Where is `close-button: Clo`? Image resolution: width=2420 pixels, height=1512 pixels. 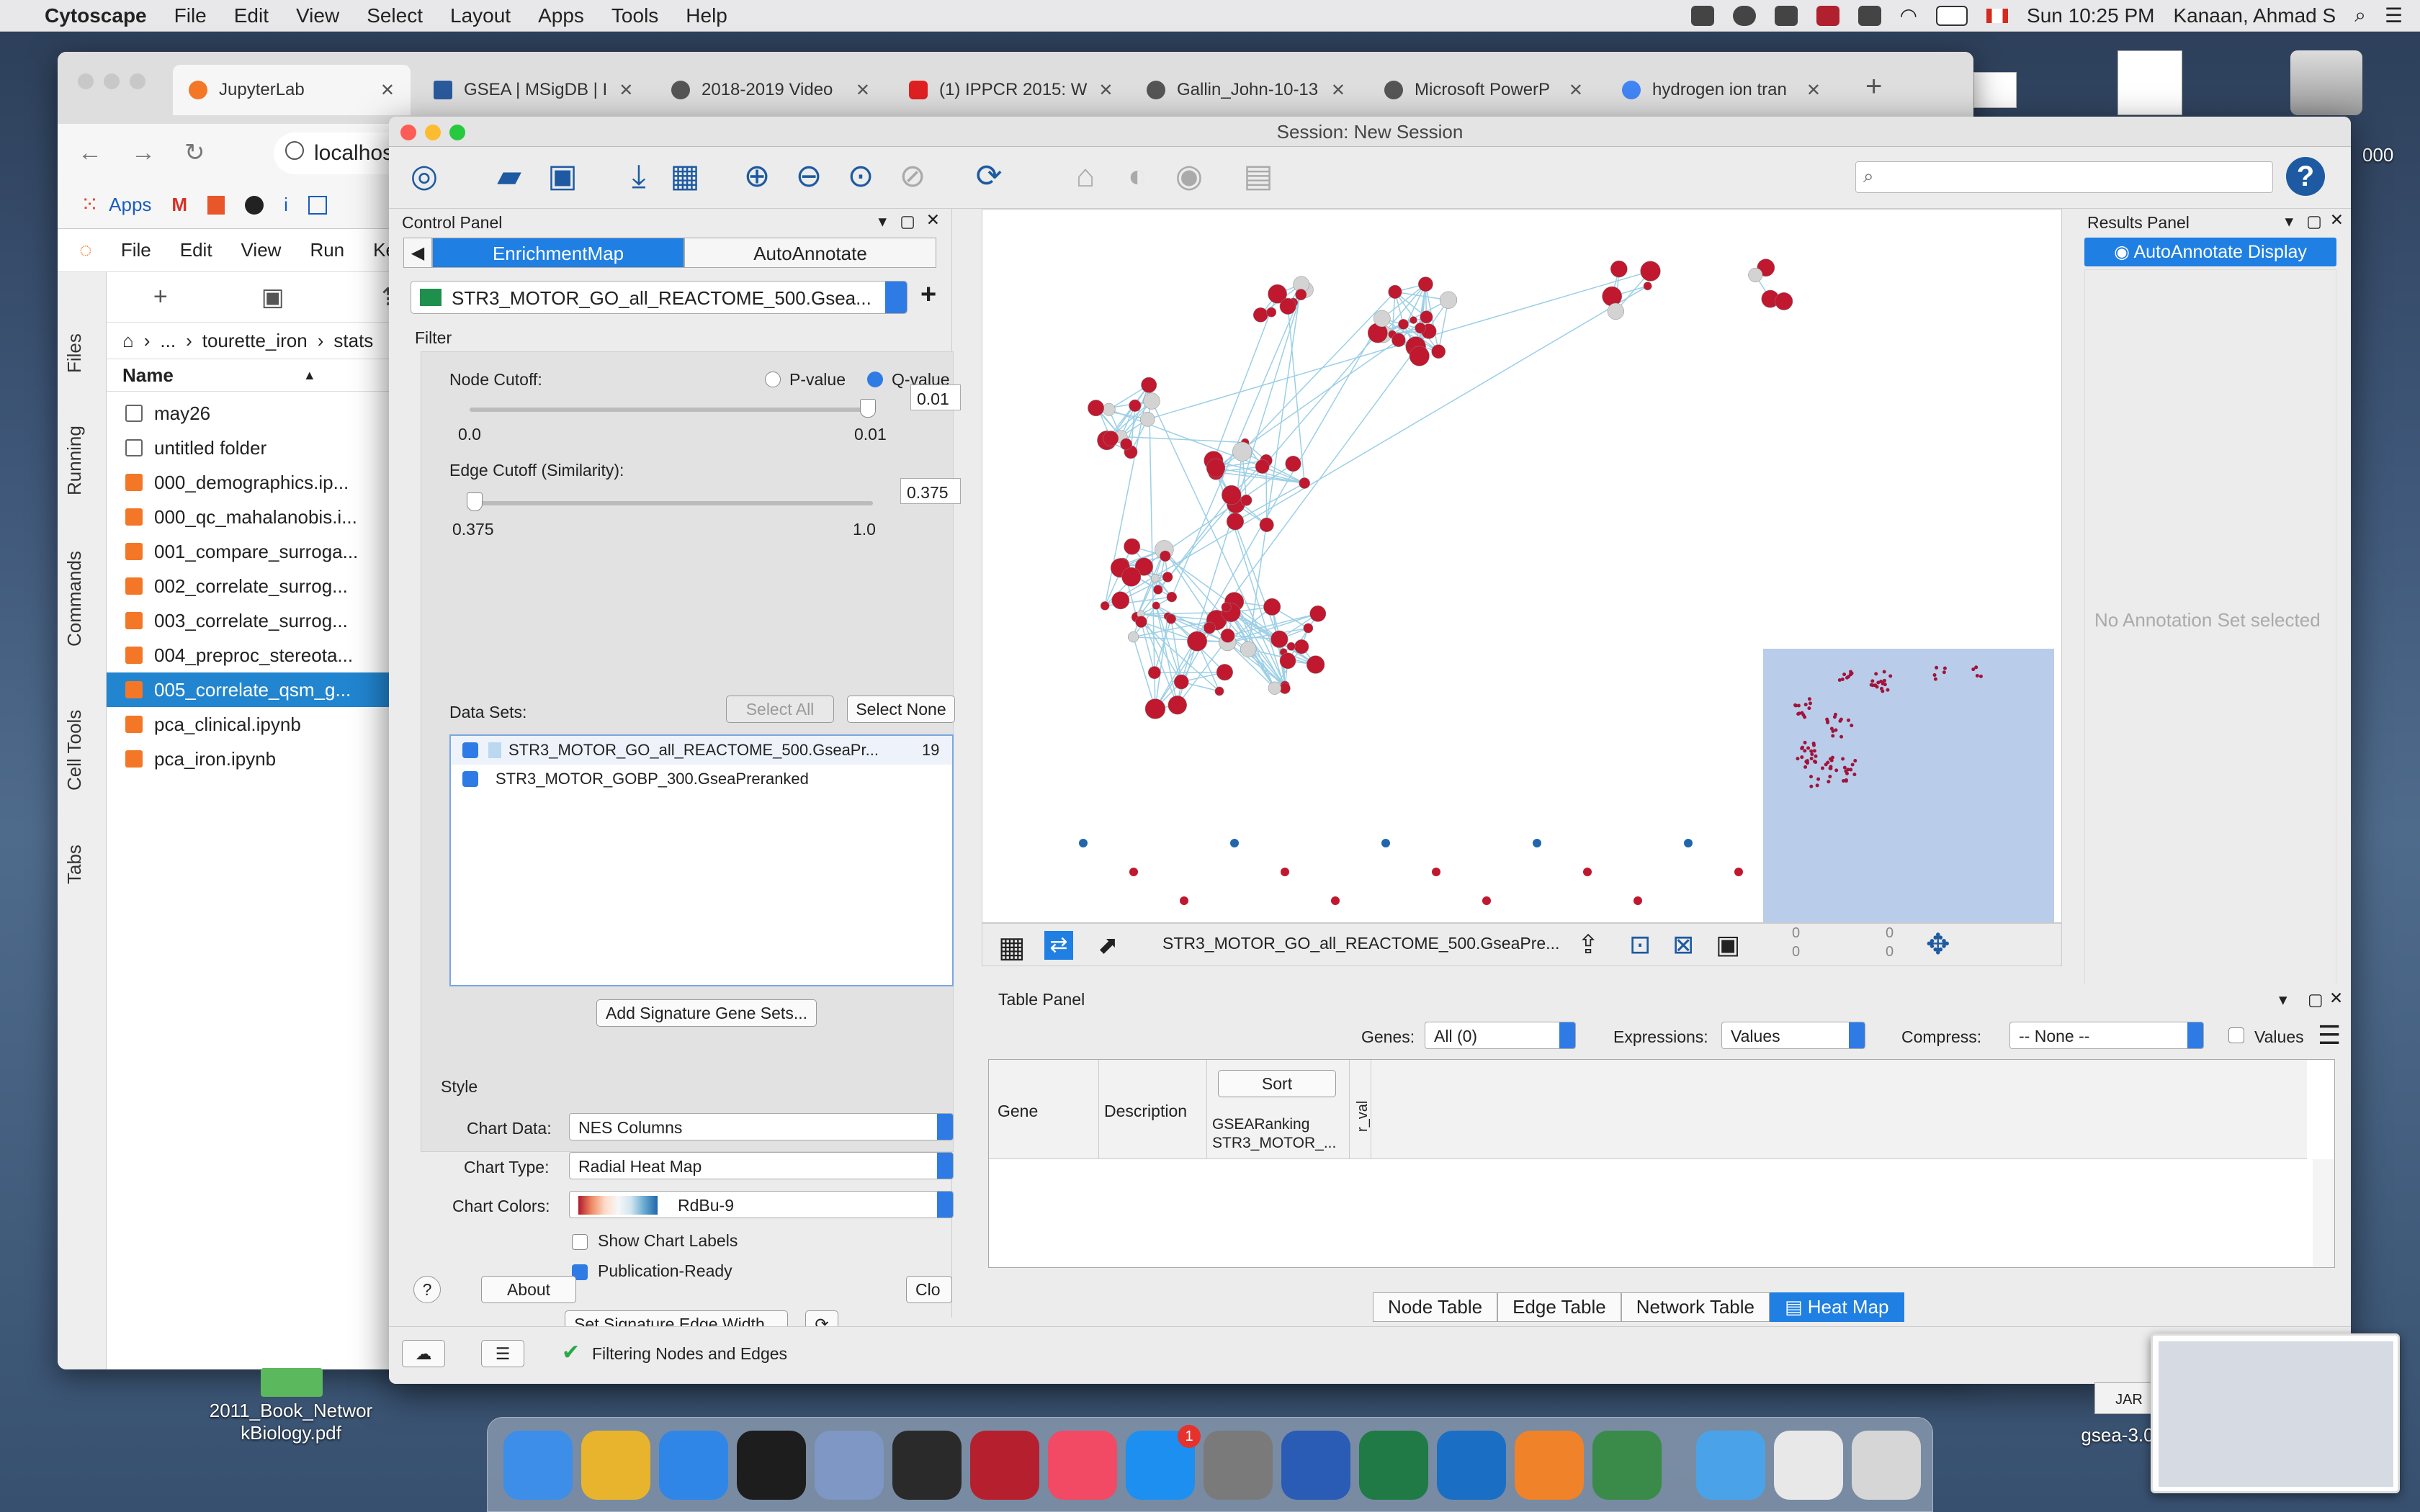 close-button: Clo is located at coordinates (929, 1289).